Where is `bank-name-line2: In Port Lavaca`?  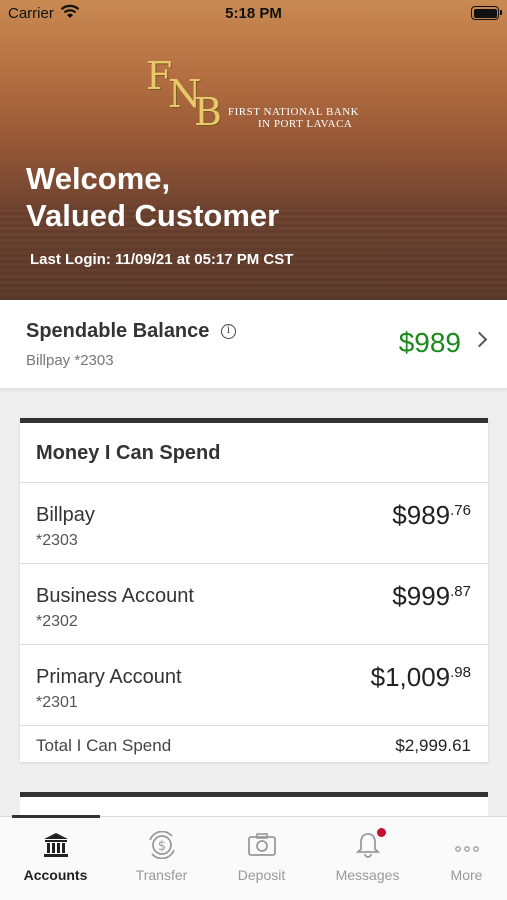
bank-name-line2: In Port Lavaca is located at coordinates (305, 124).